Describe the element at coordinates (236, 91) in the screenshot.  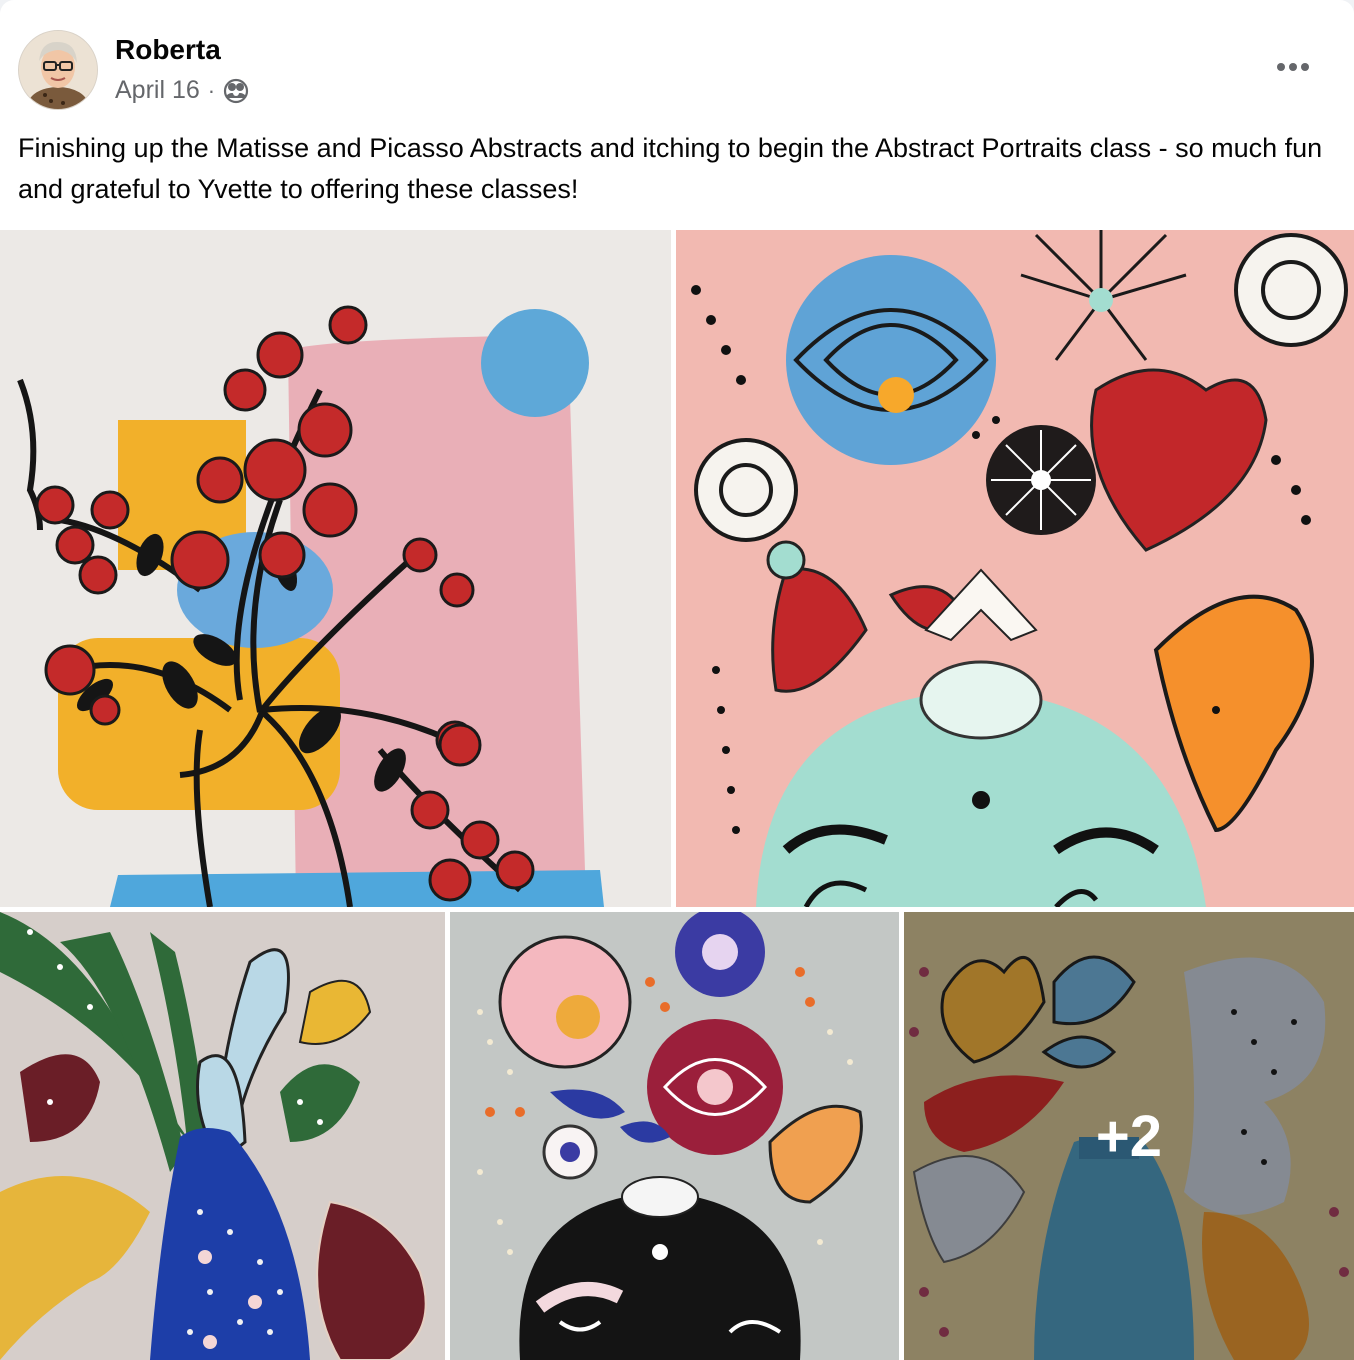
I see `friends-audience-icon` at that location.